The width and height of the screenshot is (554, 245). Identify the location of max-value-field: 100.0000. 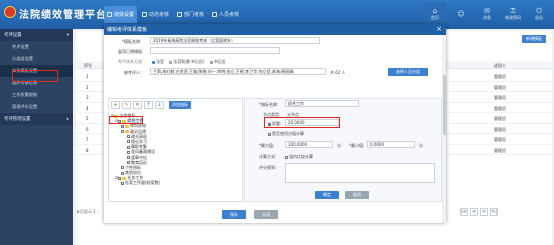
(309, 144).